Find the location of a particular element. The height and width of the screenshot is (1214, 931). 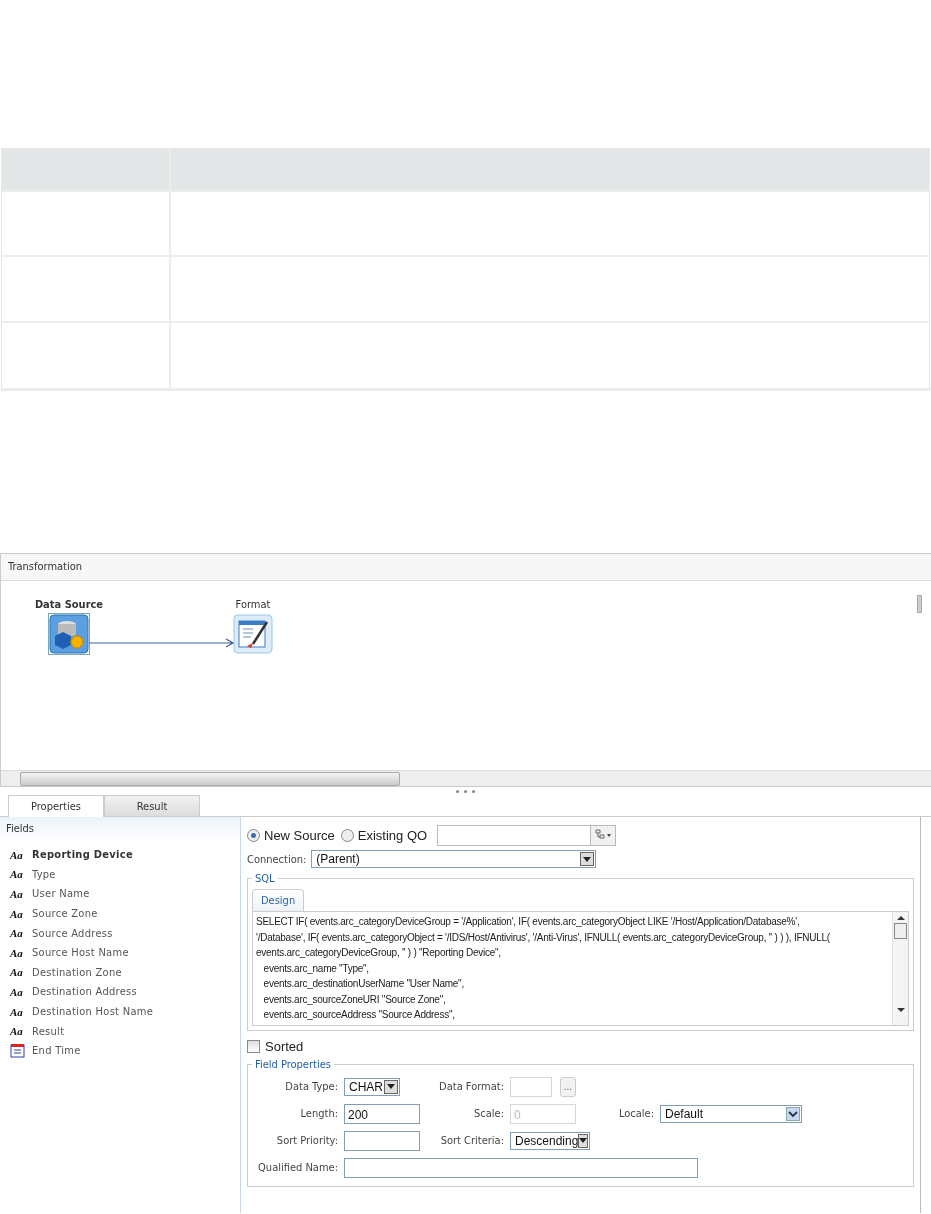

database-gear-icon is located at coordinates (69, 634).